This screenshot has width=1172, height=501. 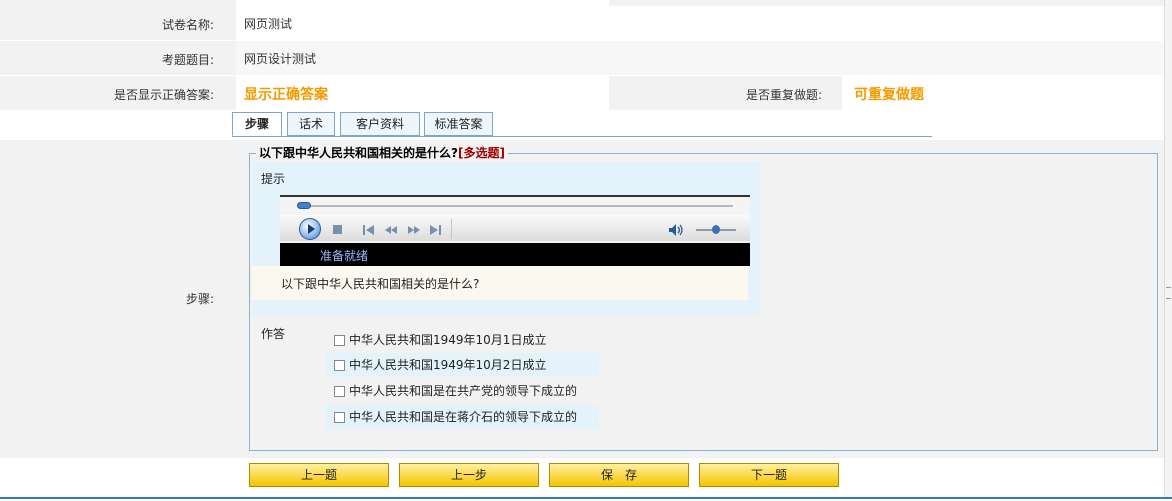 What do you see at coordinates (783, 95) in the screenshot?
I see `repeat-label: 是否重复做题:` at bounding box center [783, 95].